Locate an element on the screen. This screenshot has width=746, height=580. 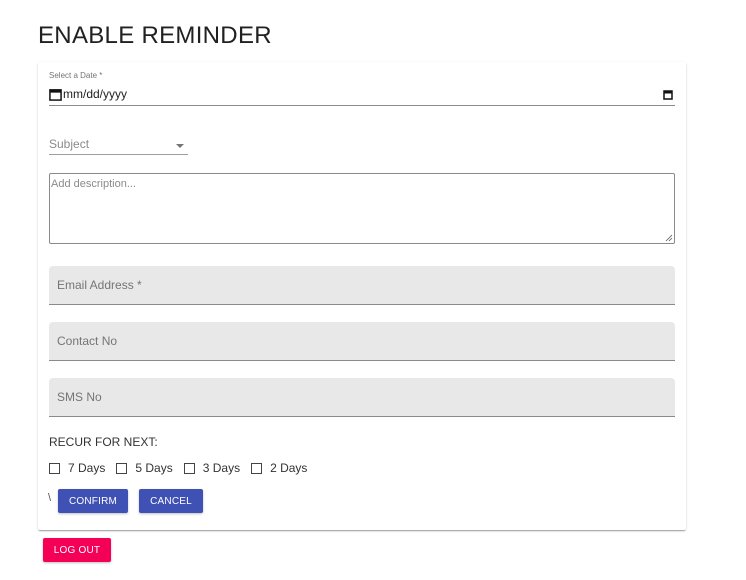
date-placeholder: mm/dd/yyyy is located at coordinates (95, 94).